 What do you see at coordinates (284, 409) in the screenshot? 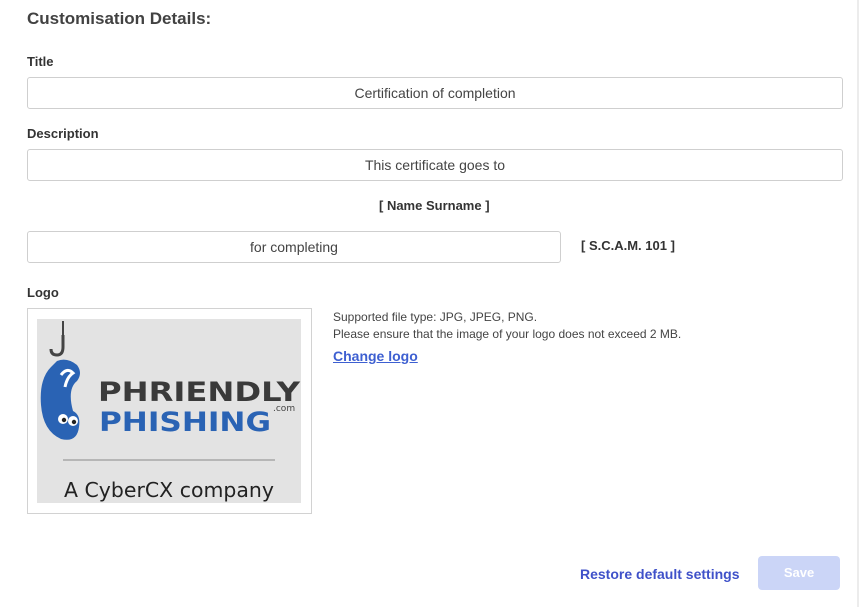
I see `logo-dotcom: .com` at bounding box center [284, 409].